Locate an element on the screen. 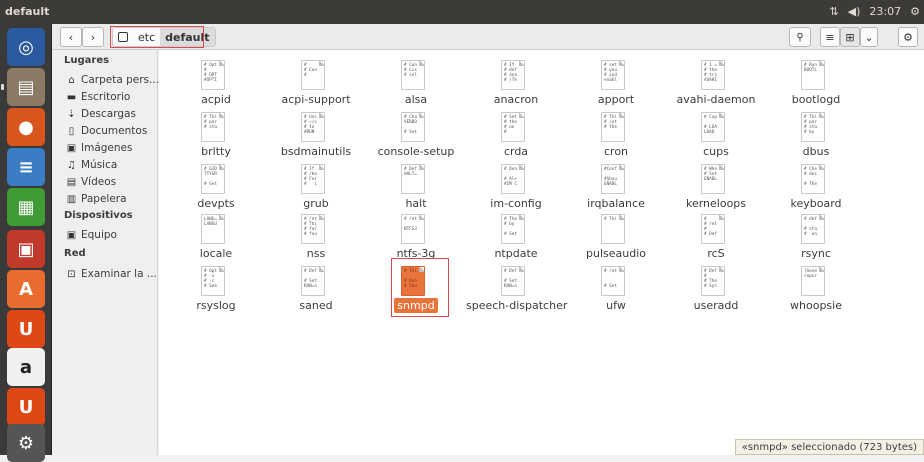  file-name: avahi-daemon is located at coordinates (716, 99).